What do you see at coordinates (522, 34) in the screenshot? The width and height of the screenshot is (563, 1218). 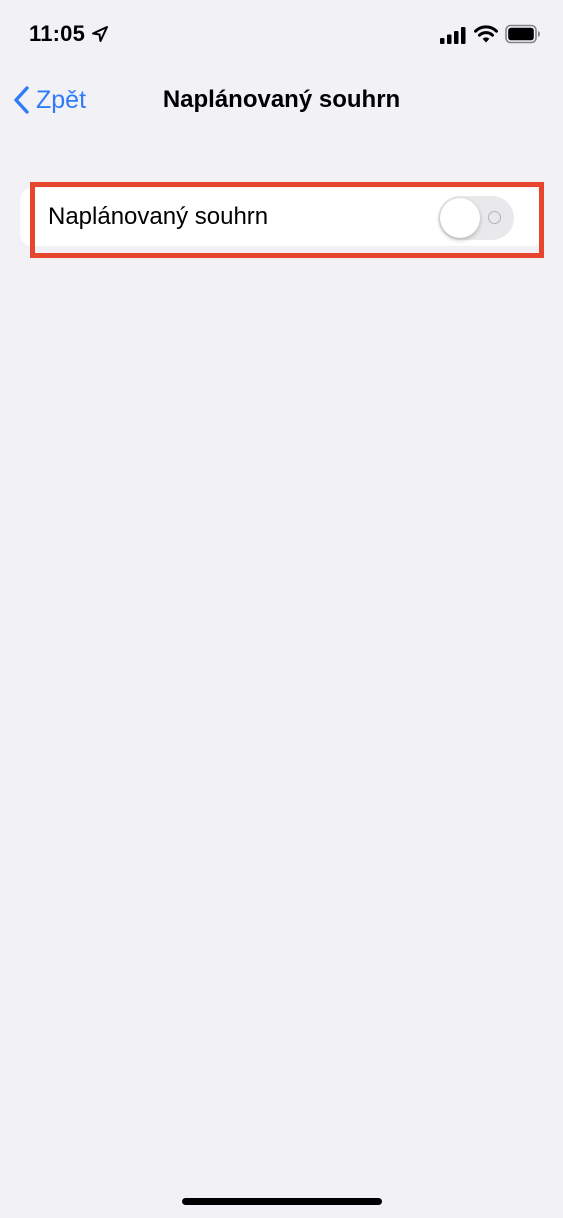 I see `battery-icon` at bounding box center [522, 34].